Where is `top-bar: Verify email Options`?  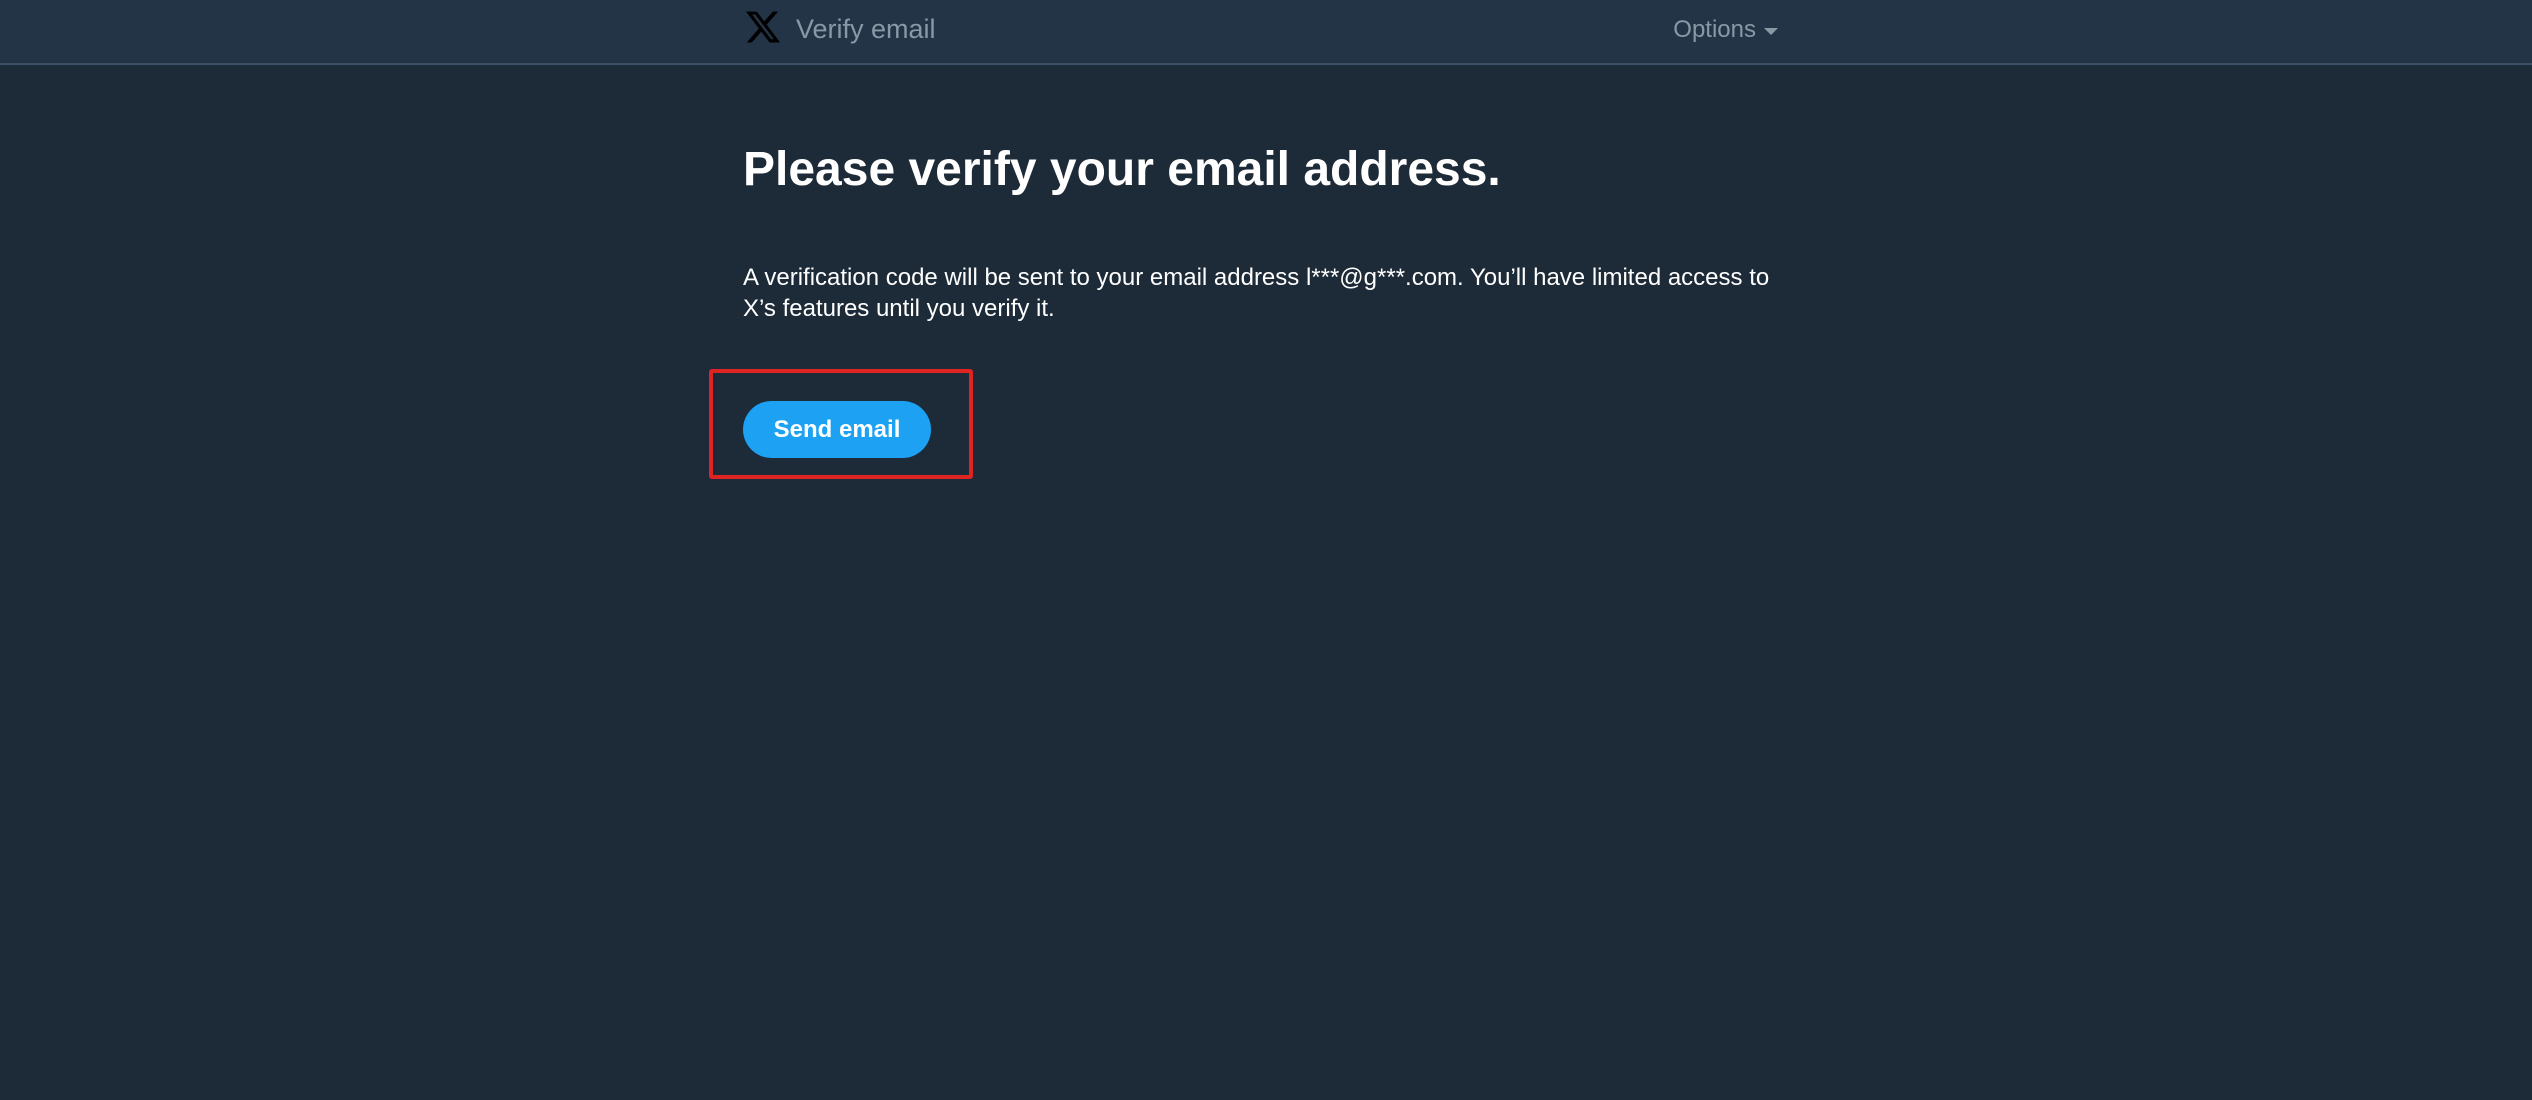 top-bar: Verify email Options is located at coordinates (1266, 32).